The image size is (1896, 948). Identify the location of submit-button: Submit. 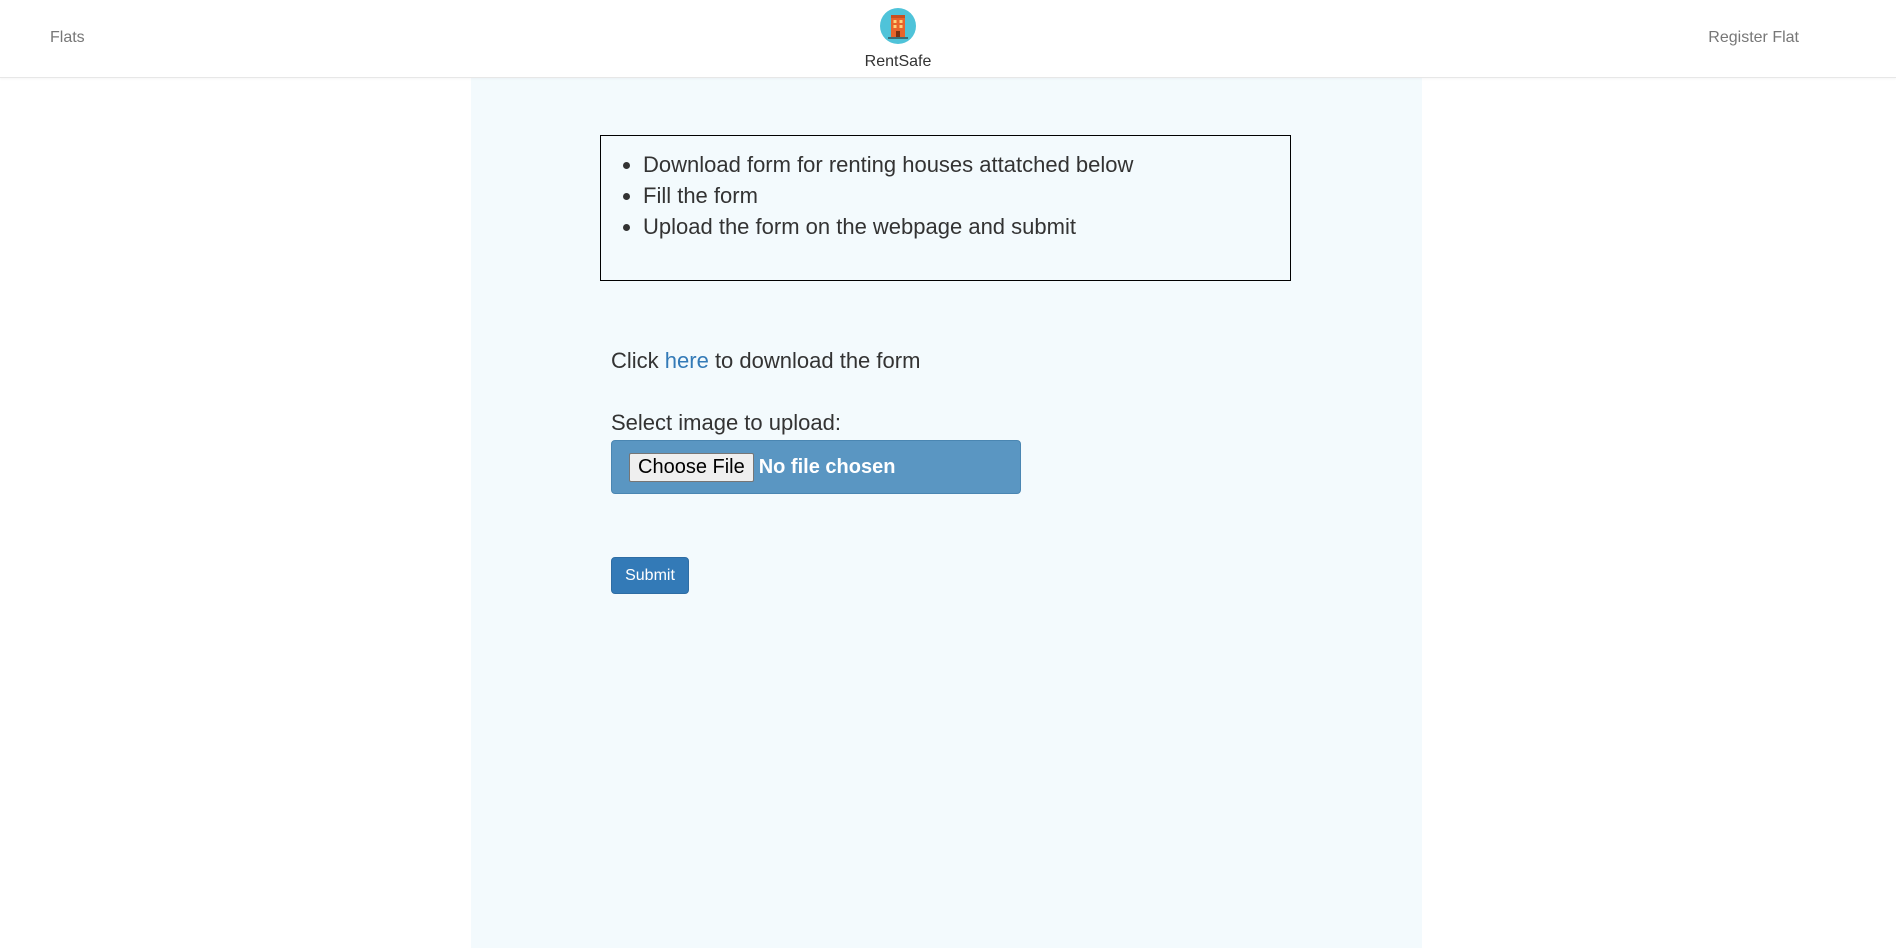
(650, 575).